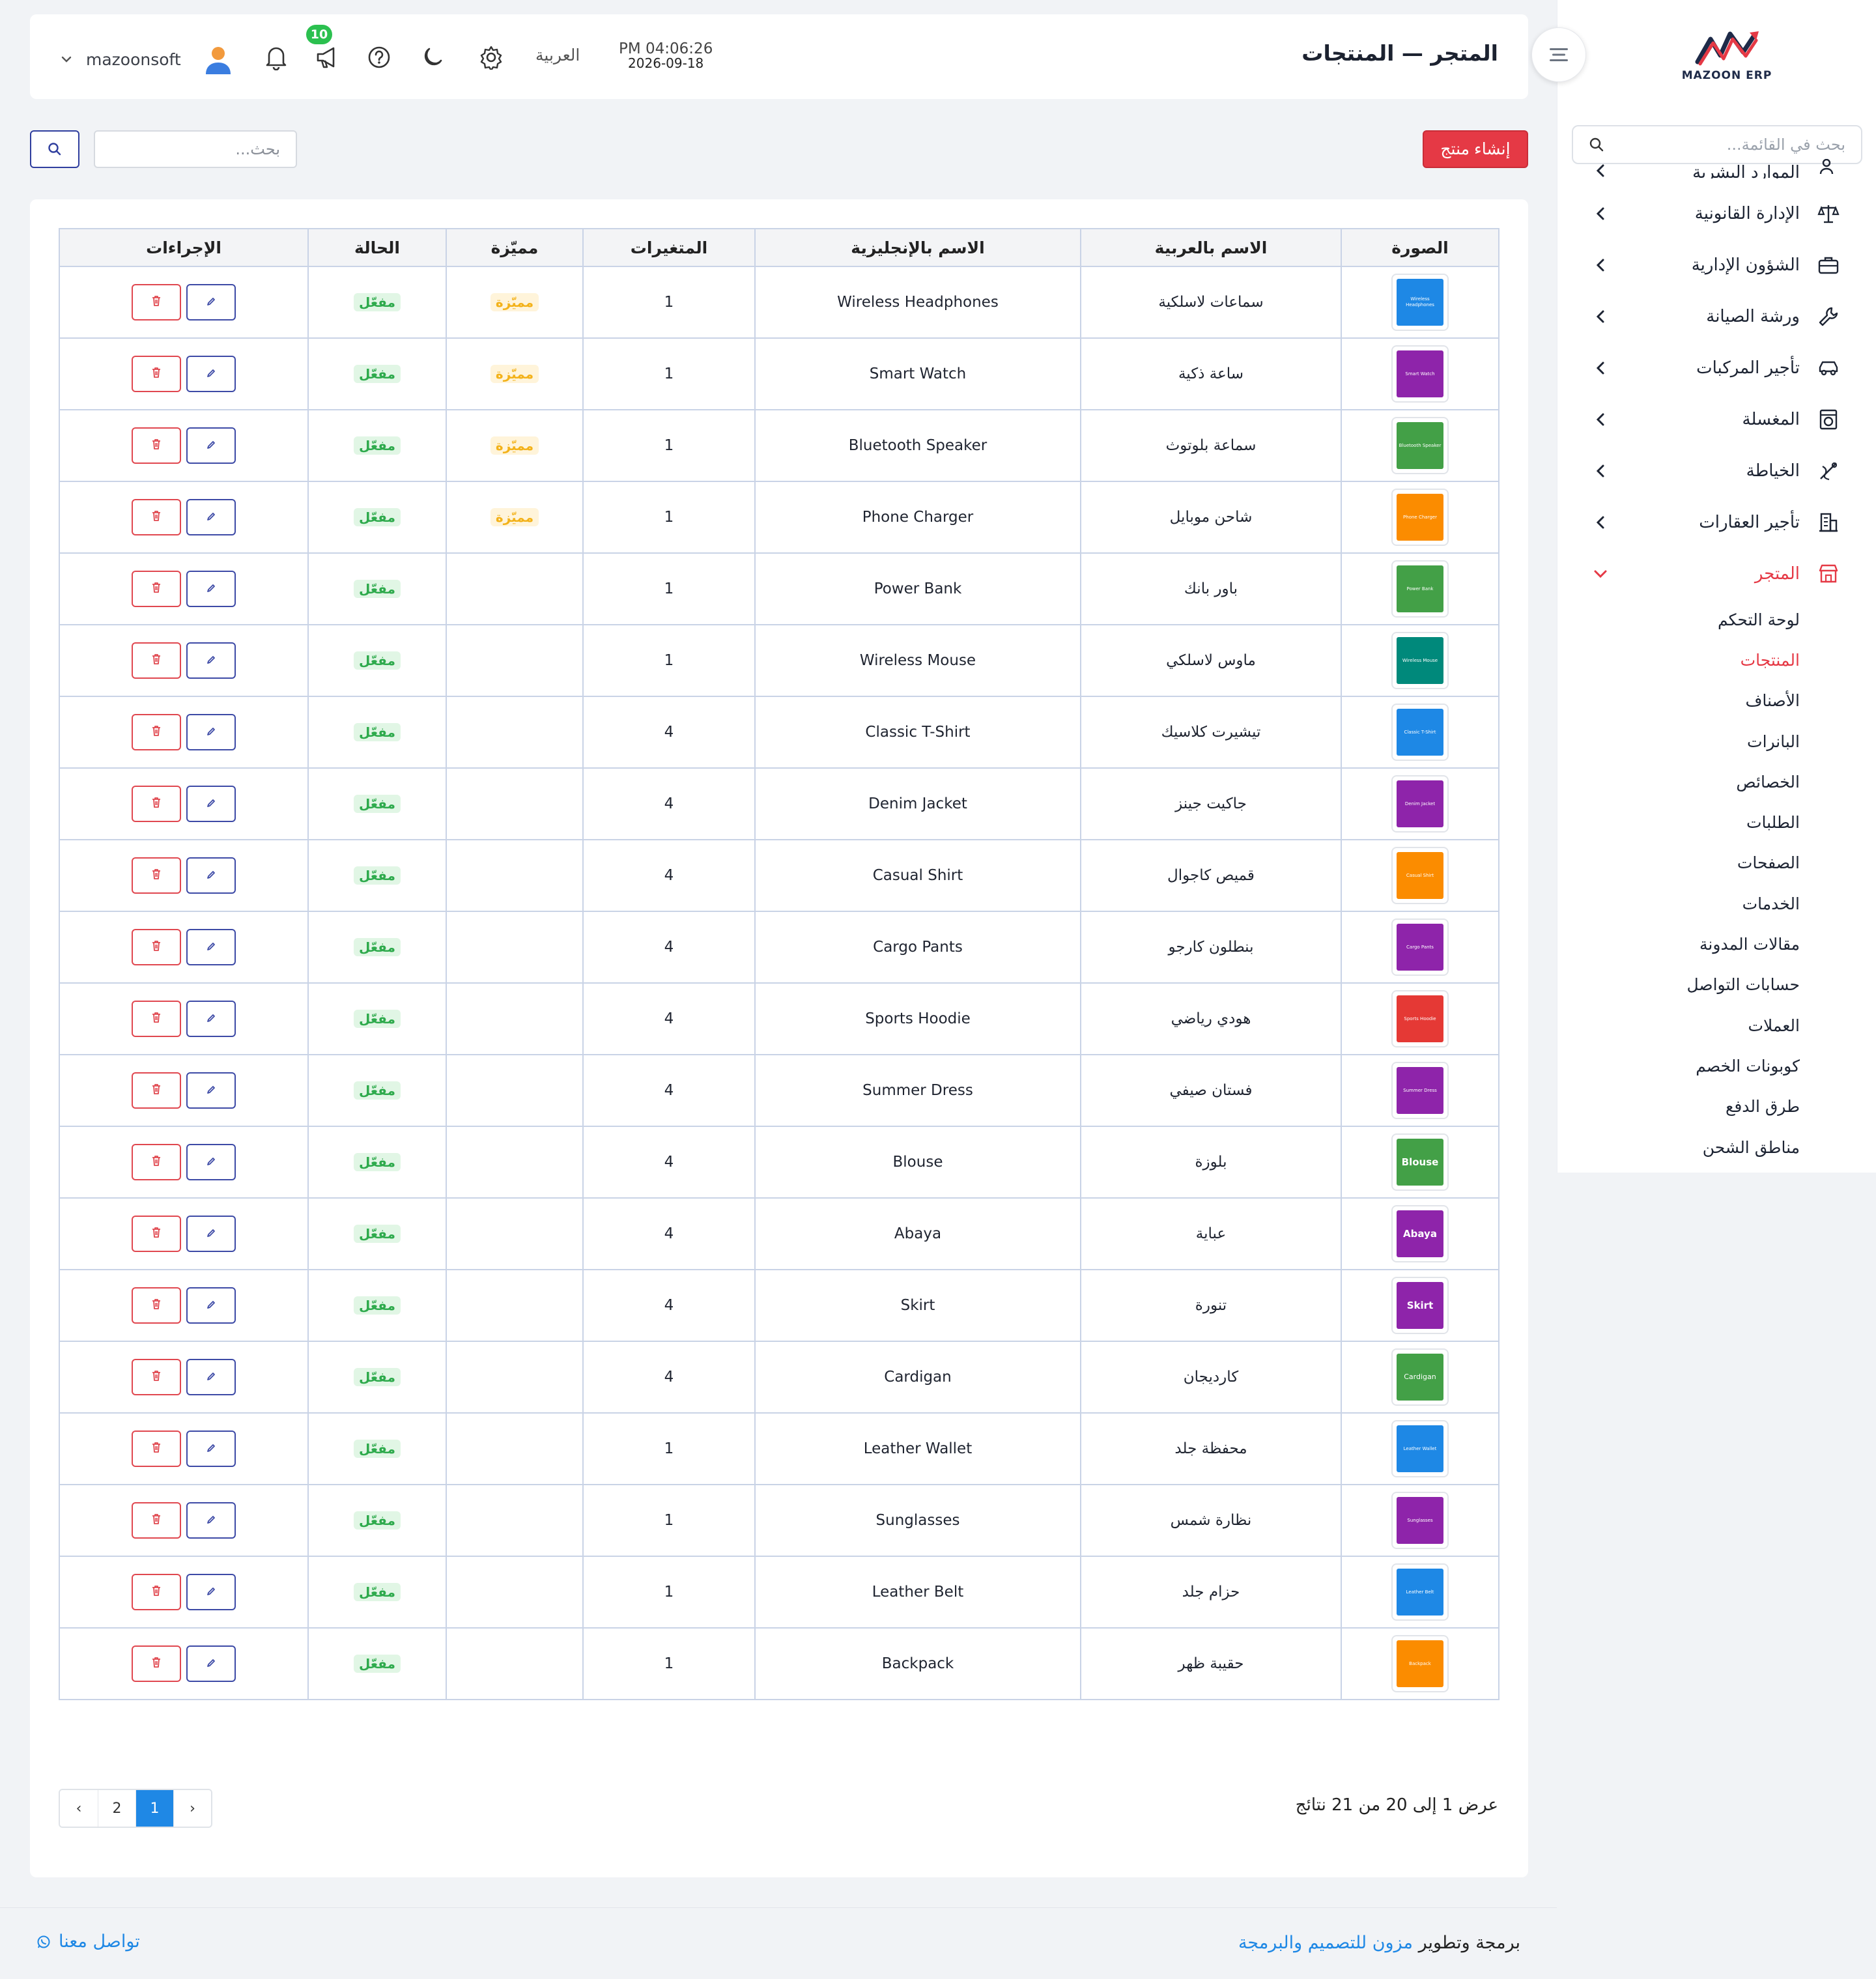 The width and height of the screenshot is (1876, 1979). What do you see at coordinates (433, 57) in the screenshot?
I see `dark-mode-toggle` at bounding box center [433, 57].